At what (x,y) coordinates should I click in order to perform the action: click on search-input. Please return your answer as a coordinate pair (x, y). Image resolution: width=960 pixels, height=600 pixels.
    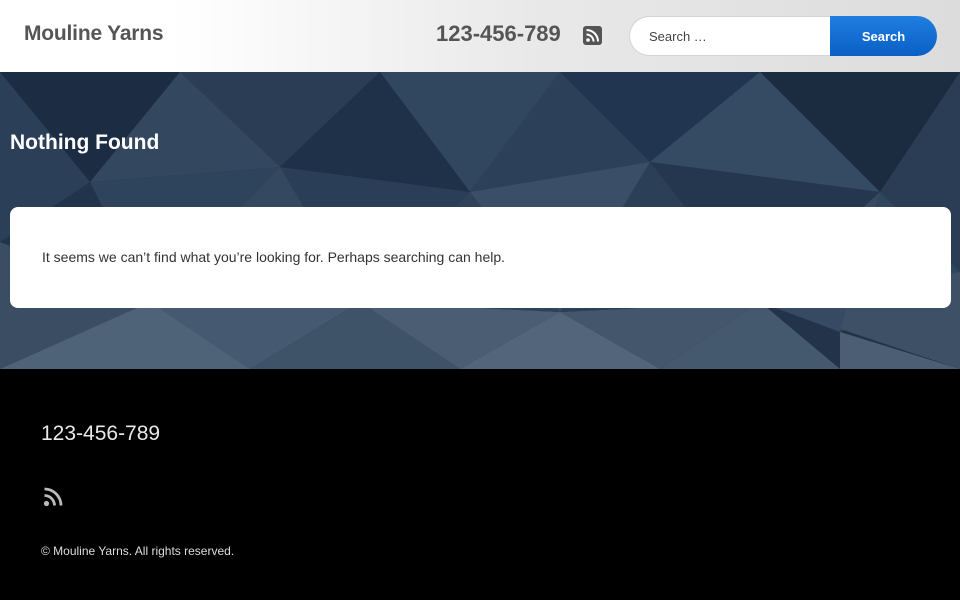
    Looking at the image, I should click on (732, 36).